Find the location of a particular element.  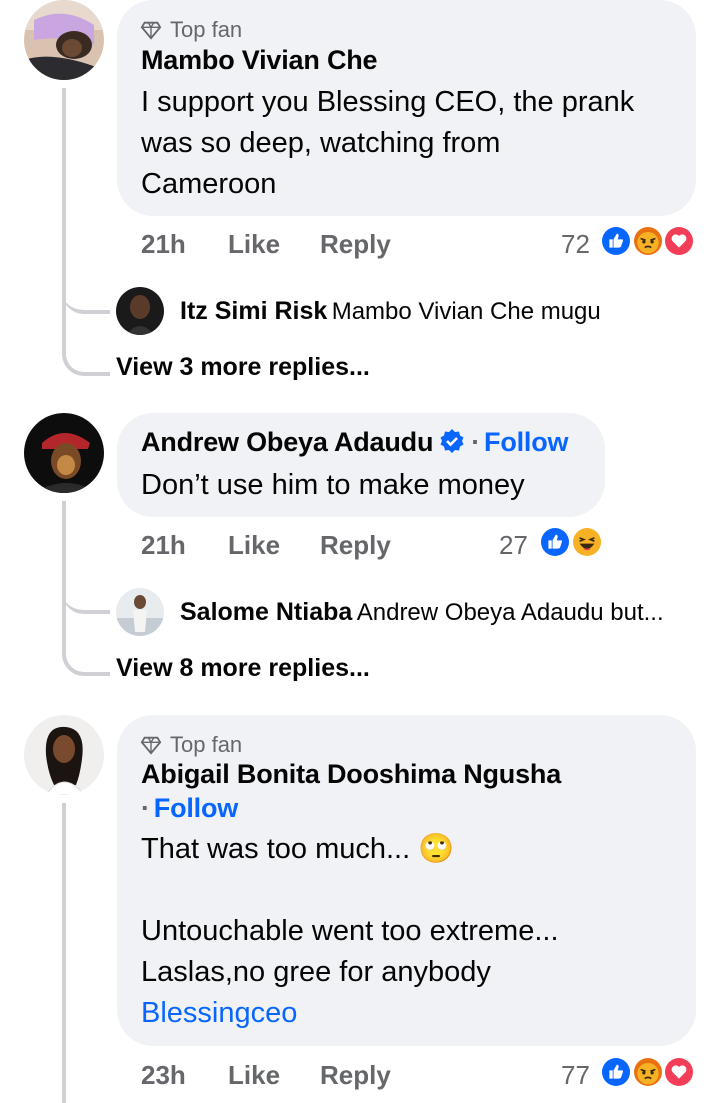

haha-icon is located at coordinates (587, 542).